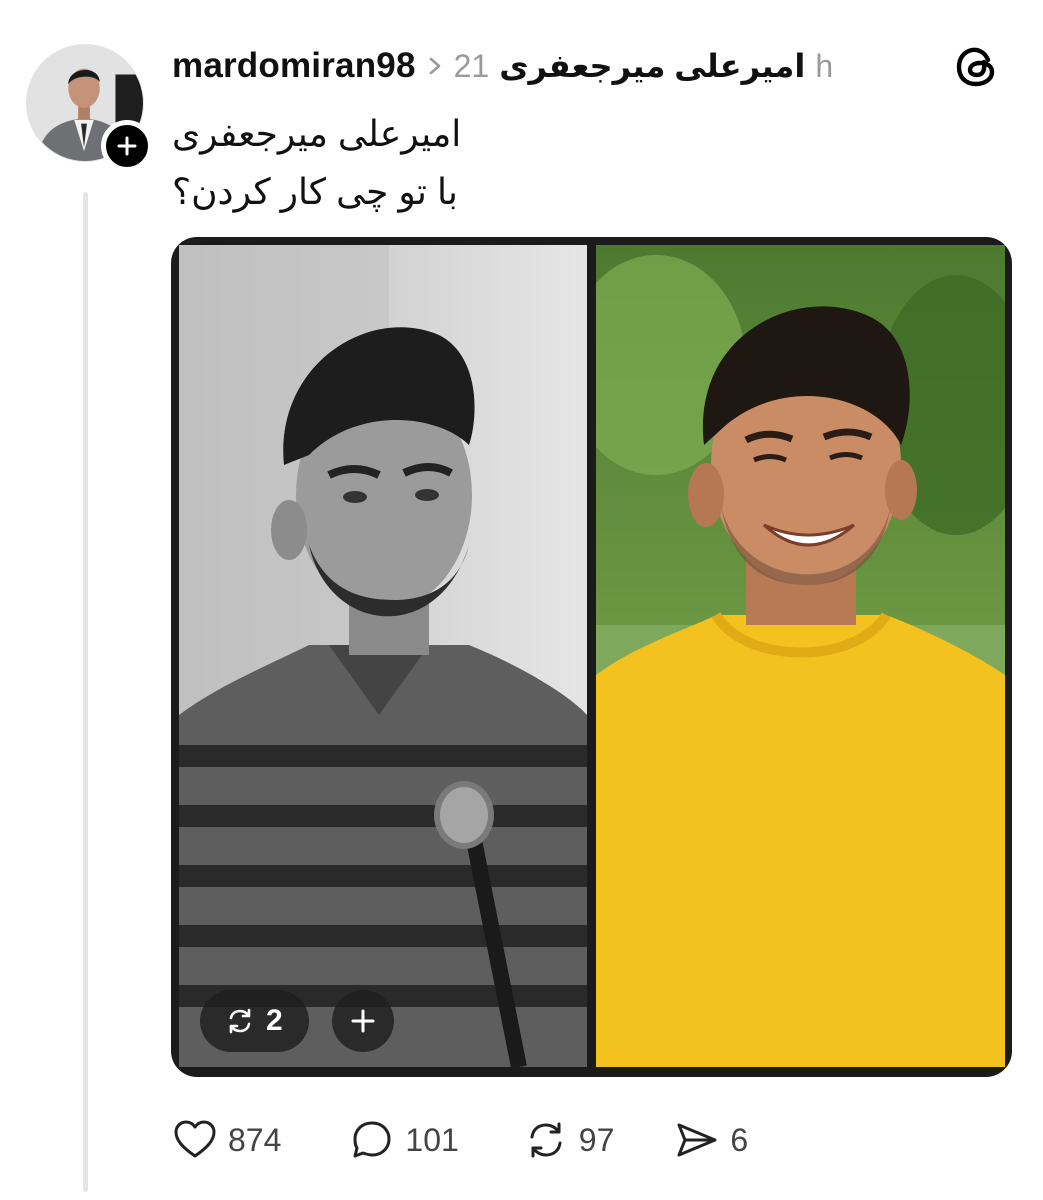  What do you see at coordinates (824, 65) in the screenshot?
I see `post-time: h` at bounding box center [824, 65].